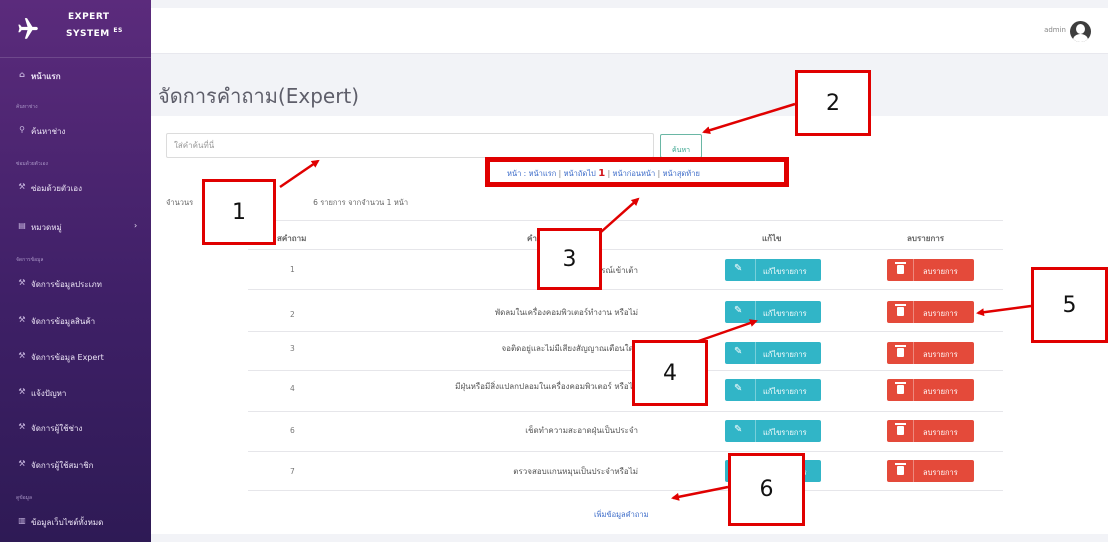  I want to click on annotation-callout-6: 6, so click(766, 489).